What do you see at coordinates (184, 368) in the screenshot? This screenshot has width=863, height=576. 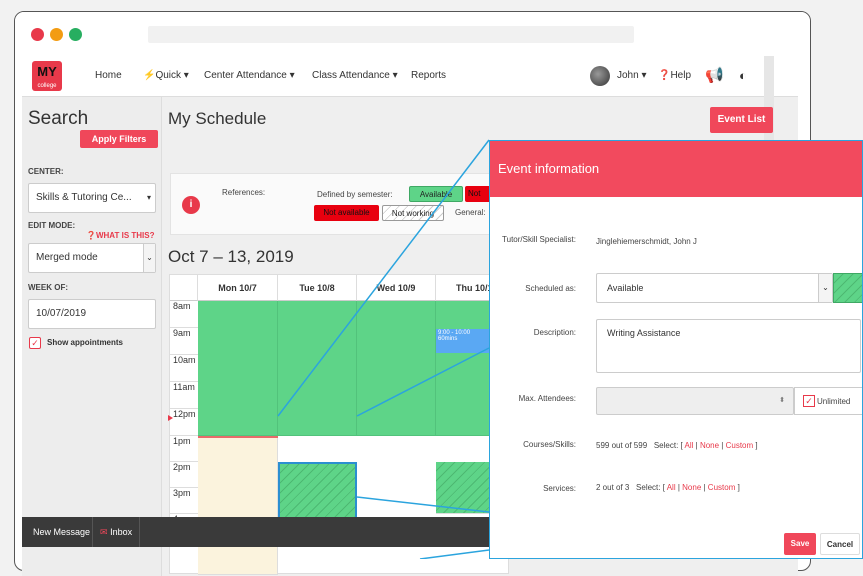 I see `hour-label: 10am` at bounding box center [184, 368].